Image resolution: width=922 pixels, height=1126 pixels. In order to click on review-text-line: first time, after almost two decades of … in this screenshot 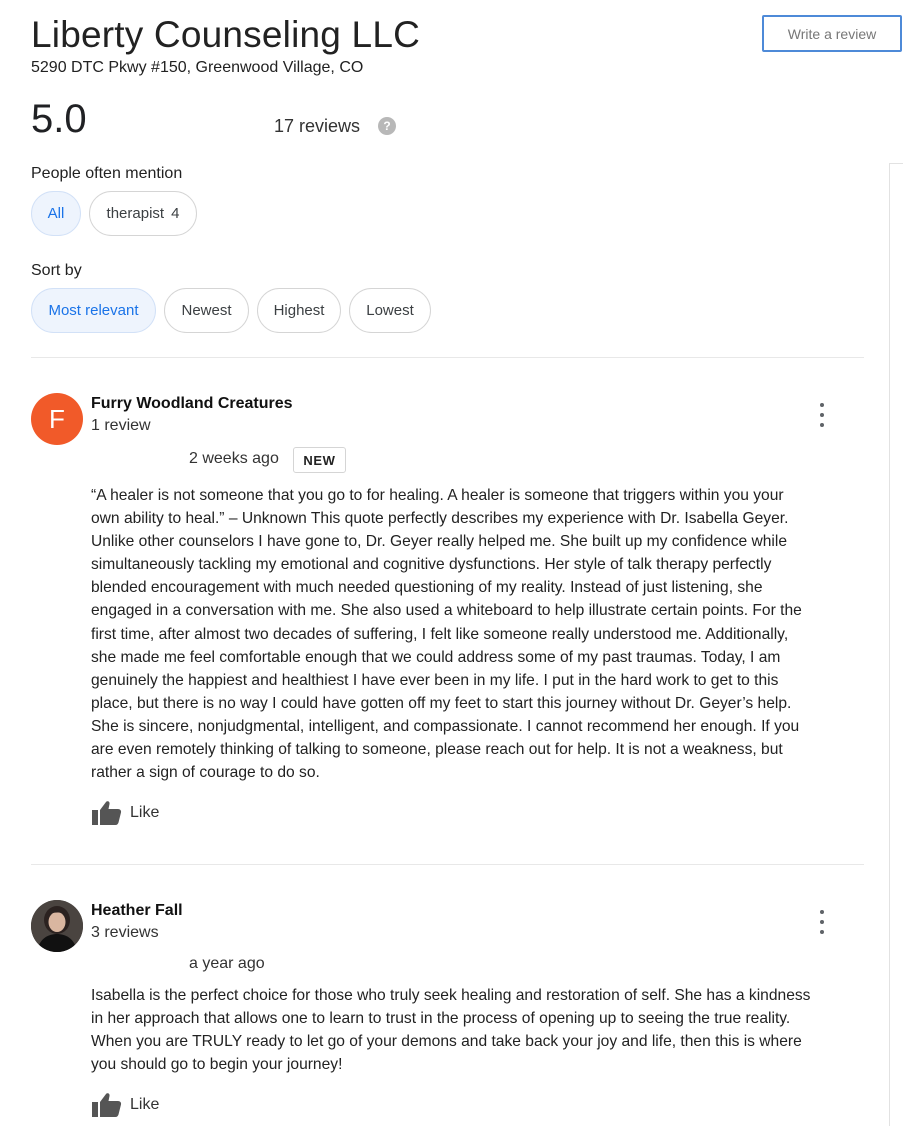, I will do `click(440, 634)`.